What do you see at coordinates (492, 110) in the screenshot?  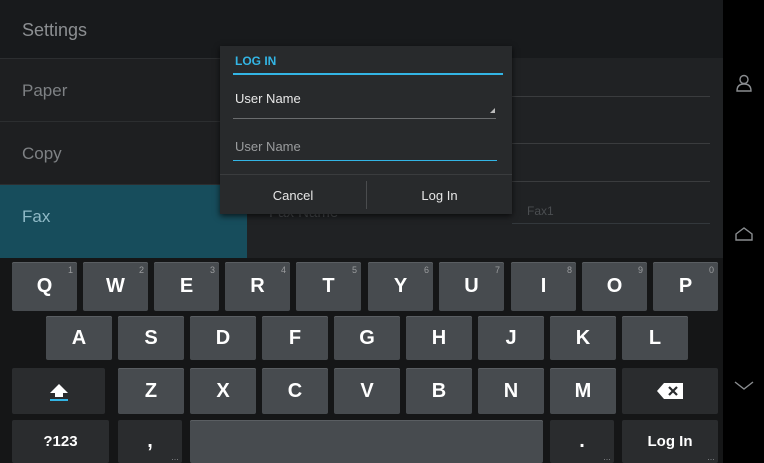 I see `dropdown-corner-icon` at bounding box center [492, 110].